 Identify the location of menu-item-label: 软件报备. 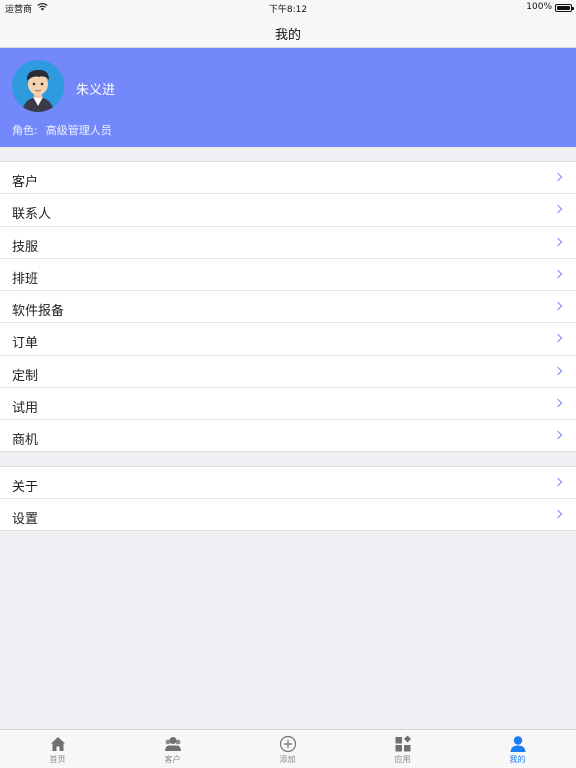
(38, 312).